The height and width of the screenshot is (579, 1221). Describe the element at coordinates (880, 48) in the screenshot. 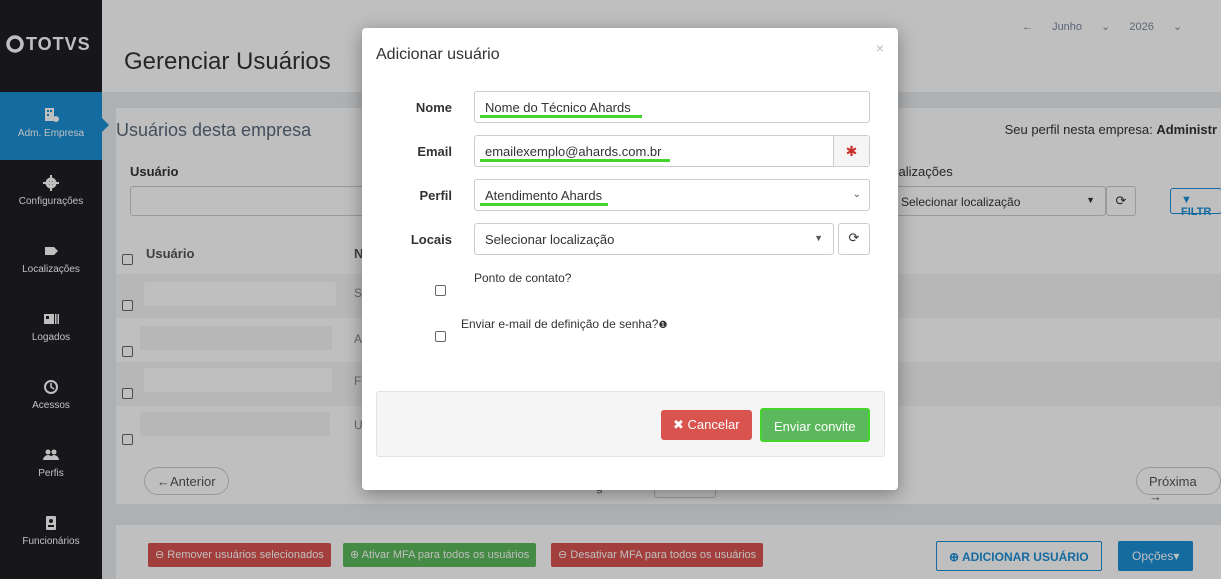

I see `close-icon: ×` at that location.